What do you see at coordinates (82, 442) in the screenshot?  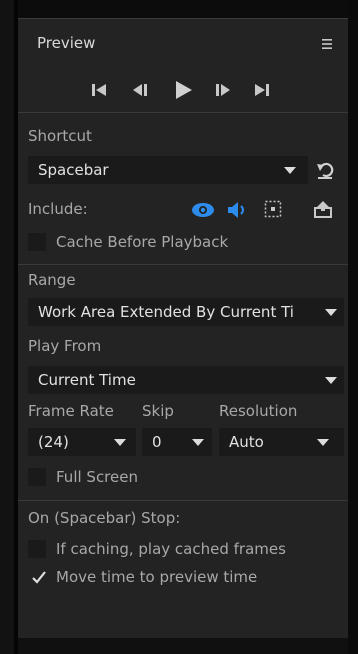 I see `frame-rate-dropdown: (24)` at bounding box center [82, 442].